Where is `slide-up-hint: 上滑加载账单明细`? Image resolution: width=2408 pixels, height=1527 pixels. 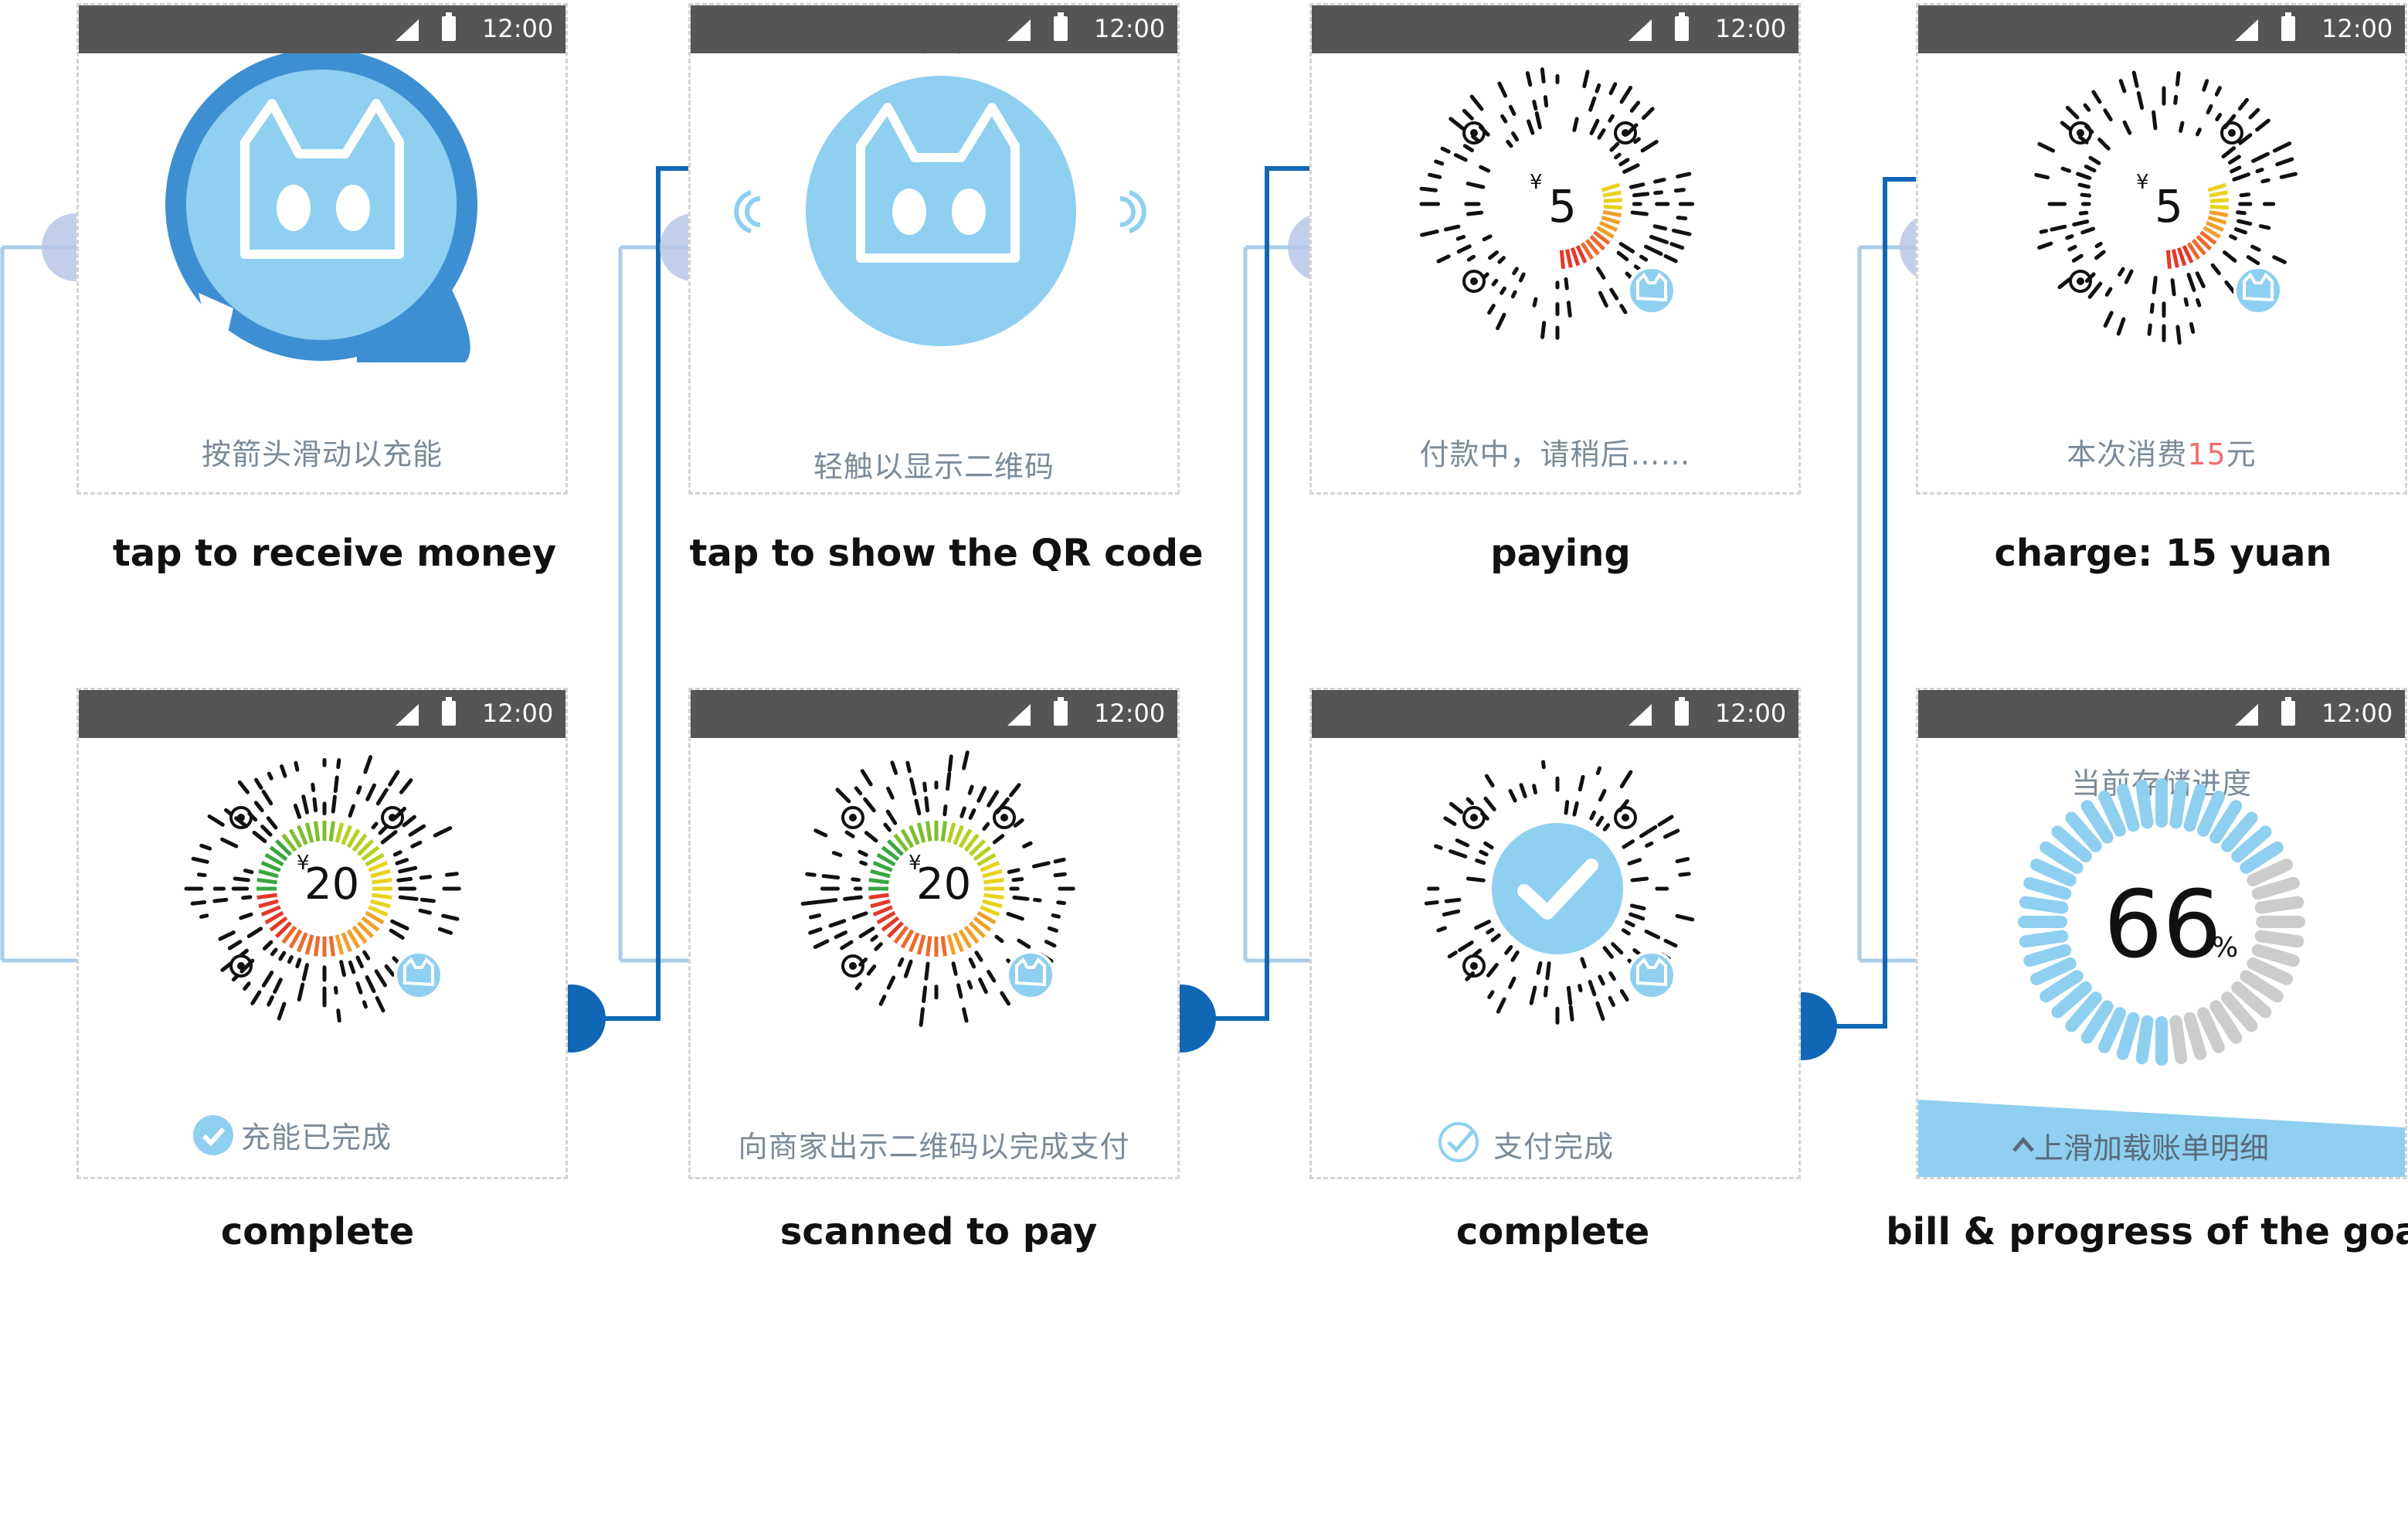
slide-up-hint: 上滑加载账单明细 is located at coordinates (2188, 1145).